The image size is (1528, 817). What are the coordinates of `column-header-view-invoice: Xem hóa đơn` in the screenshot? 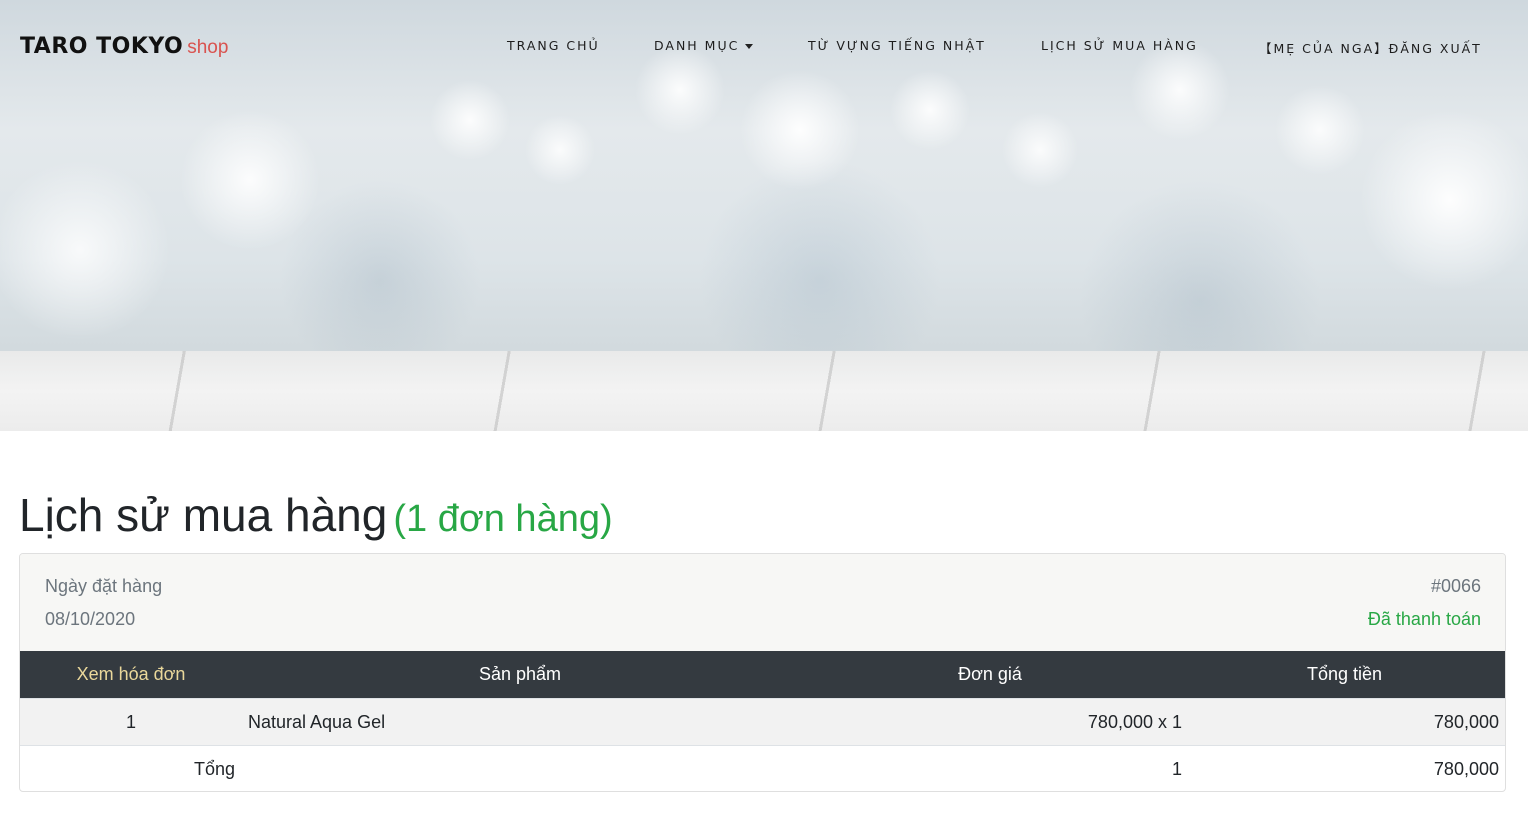 It's located at (131, 675).